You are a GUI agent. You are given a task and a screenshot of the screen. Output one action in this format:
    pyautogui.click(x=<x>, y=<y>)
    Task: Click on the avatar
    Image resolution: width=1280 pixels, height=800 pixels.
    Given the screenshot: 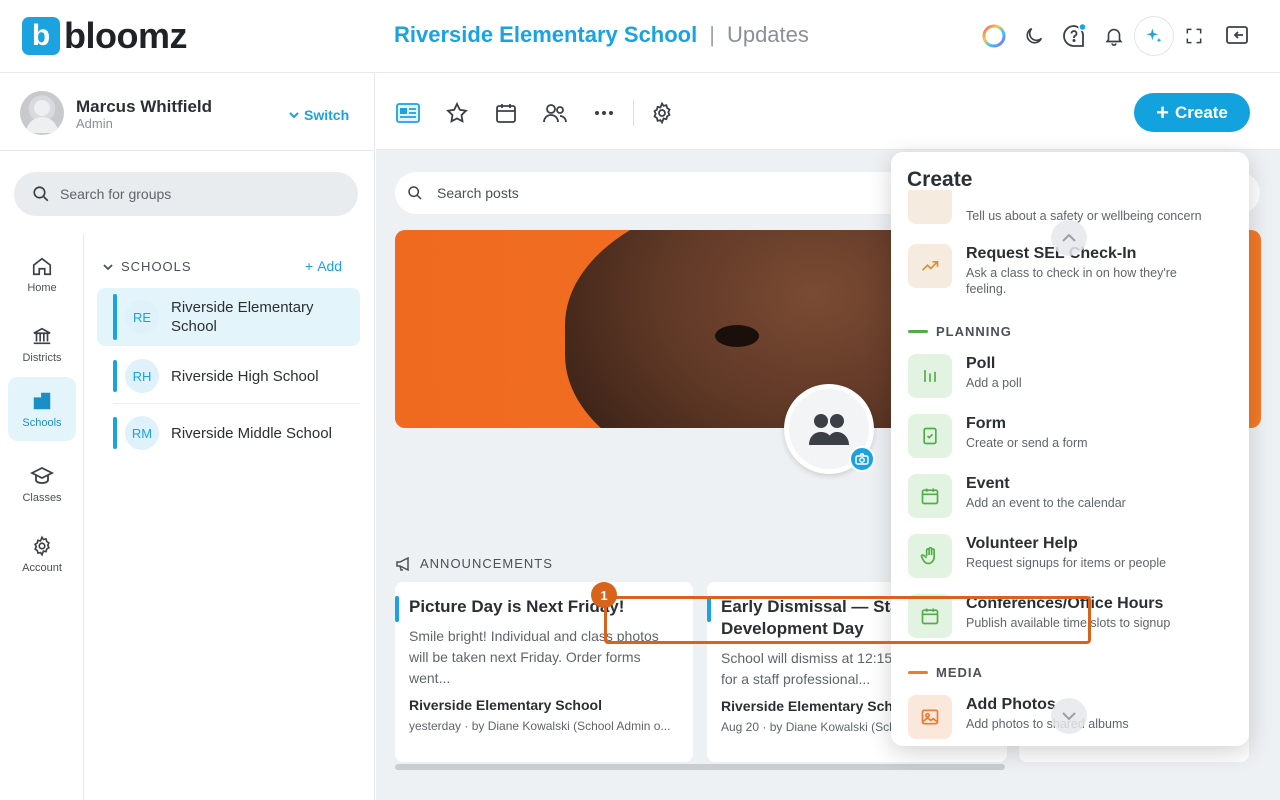 What is the action you would take?
    pyautogui.click(x=42, y=113)
    